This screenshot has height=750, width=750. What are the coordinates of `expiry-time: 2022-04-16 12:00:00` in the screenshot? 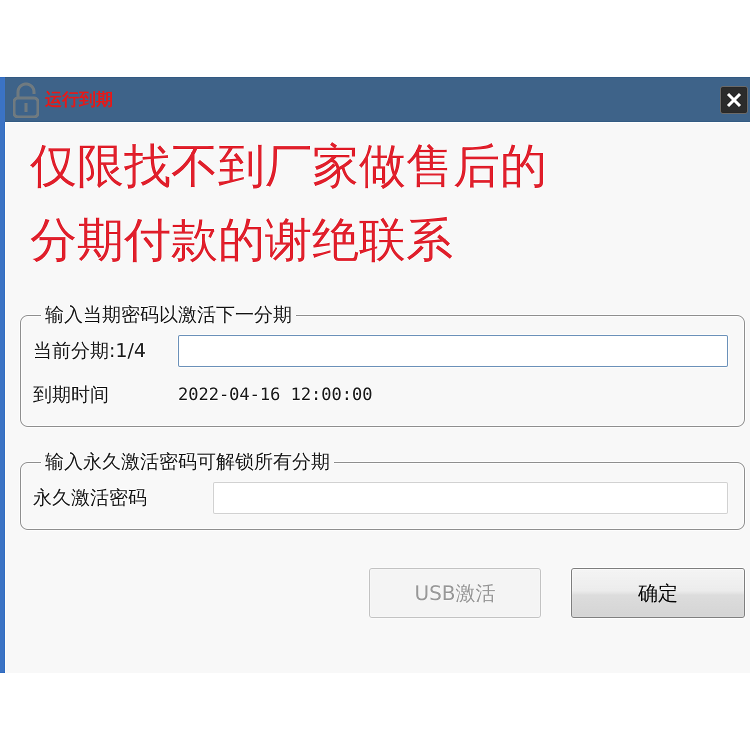 It's located at (275, 395).